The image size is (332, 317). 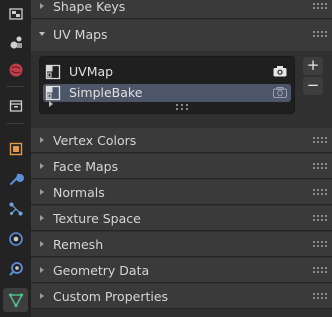 What do you see at coordinates (182, 107) in the screenshot?
I see `list-resize-handle-icon` at bounding box center [182, 107].